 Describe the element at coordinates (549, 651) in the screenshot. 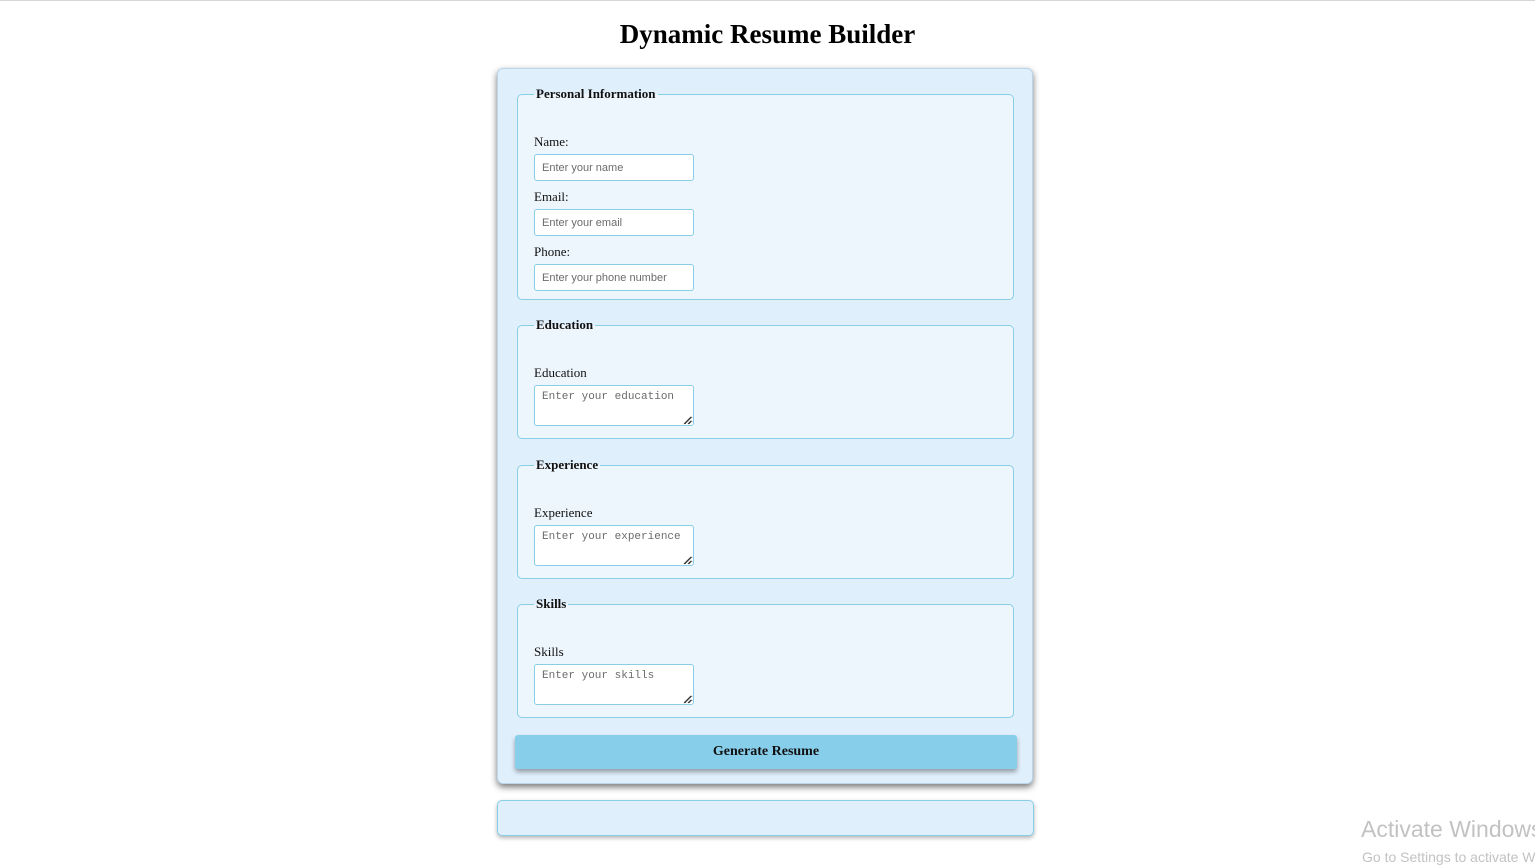

I see `skills-label: Skills` at that location.